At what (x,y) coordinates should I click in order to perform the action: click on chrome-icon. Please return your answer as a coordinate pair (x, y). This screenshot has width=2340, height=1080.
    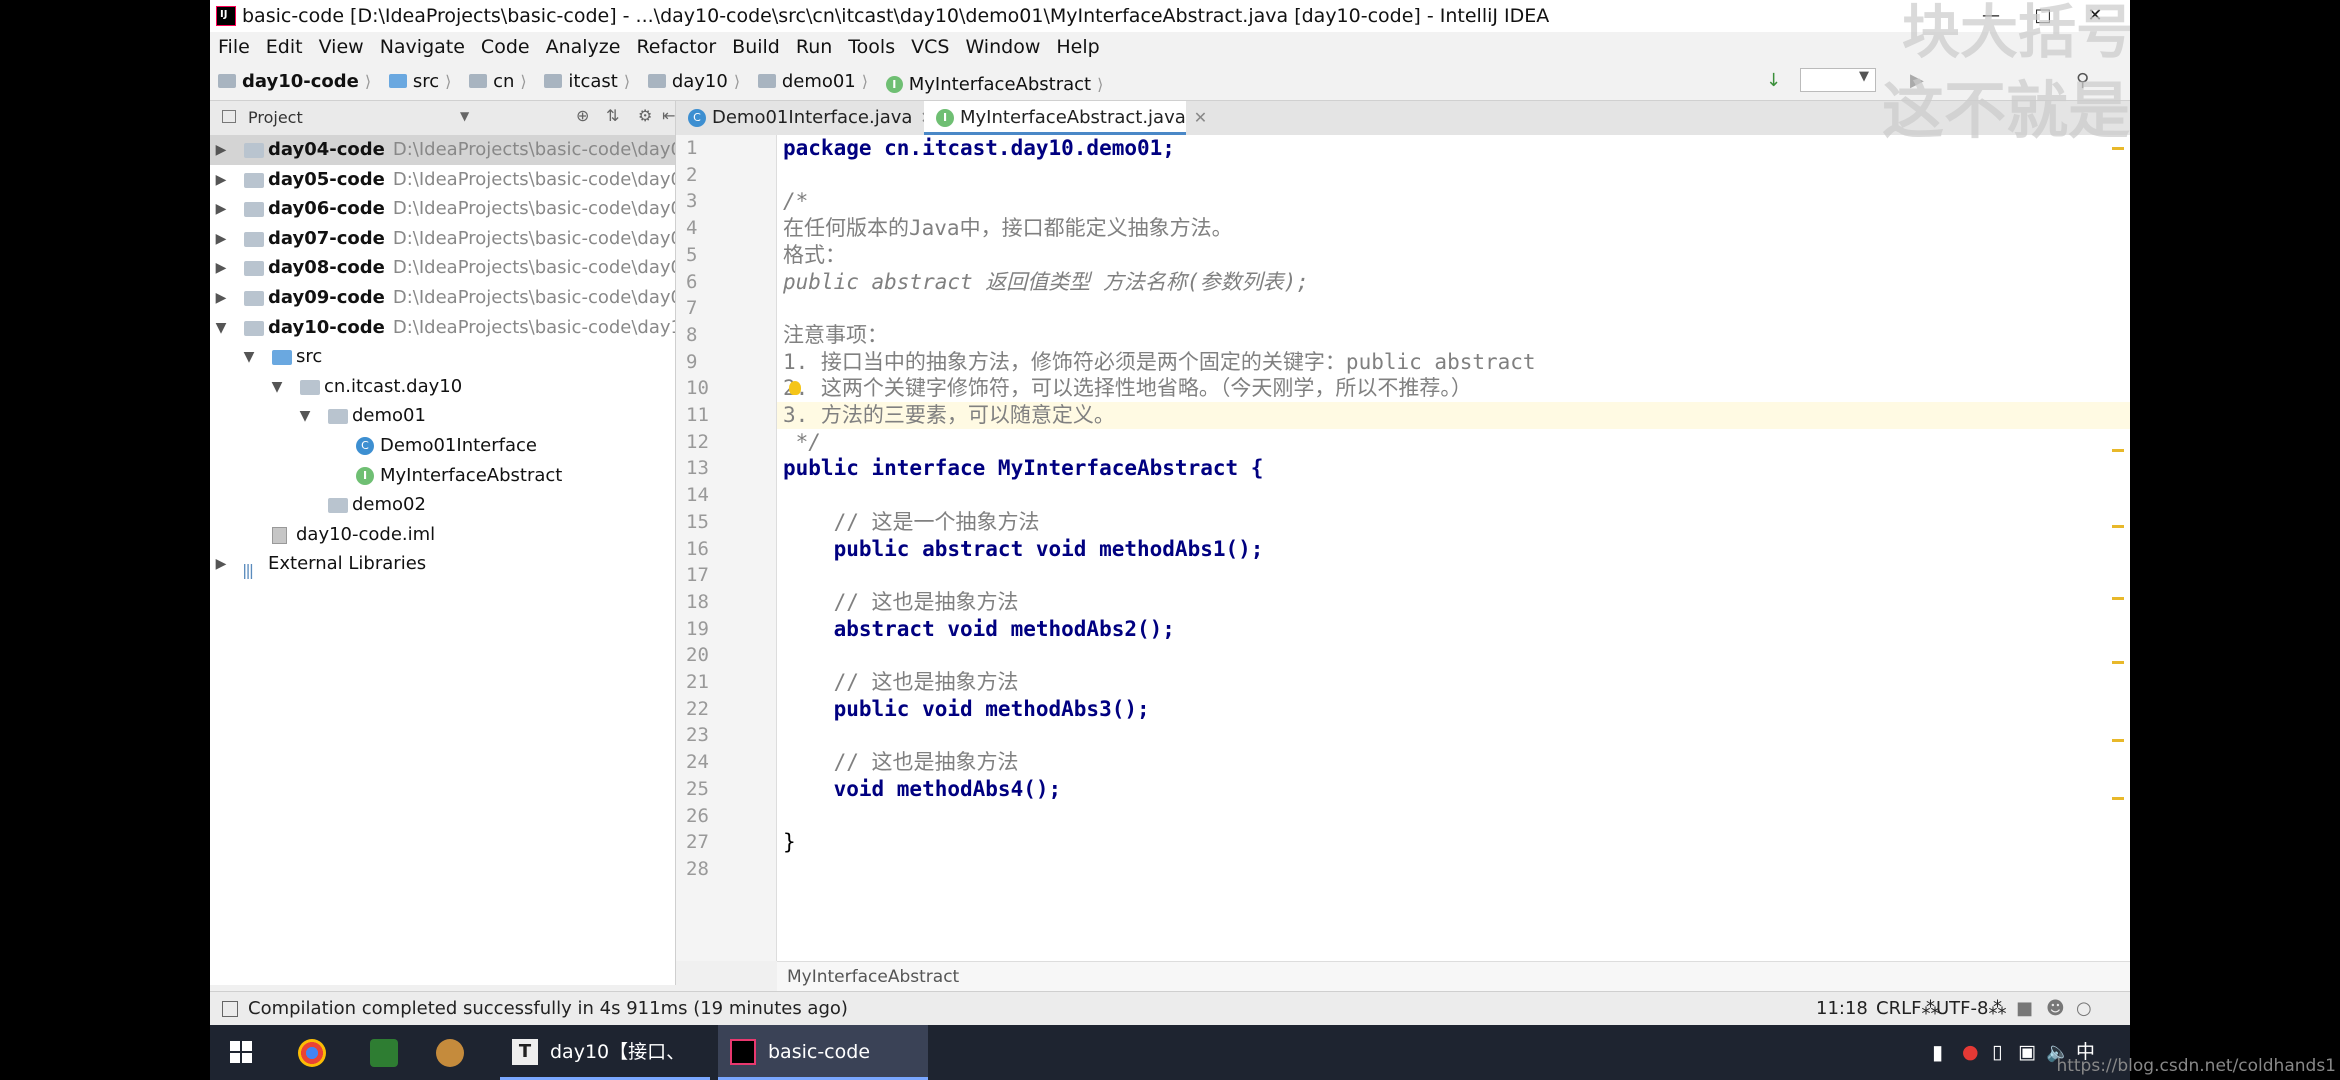
    Looking at the image, I should click on (312, 1053).